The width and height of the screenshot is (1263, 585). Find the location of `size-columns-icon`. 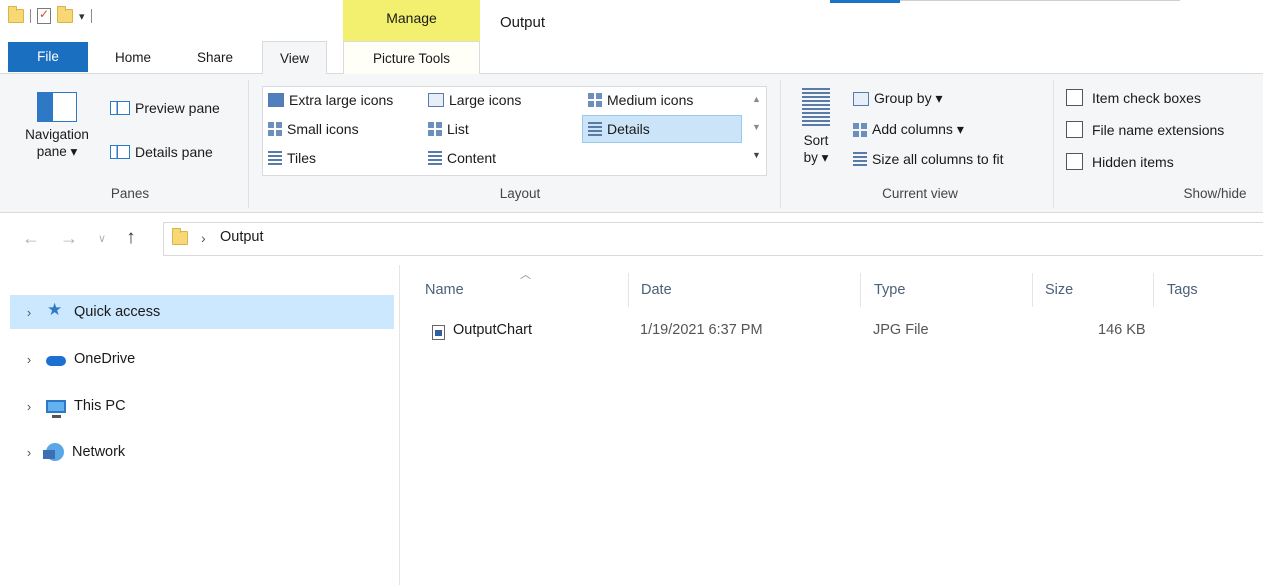

size-columns-icon is located at coordinates (860, 159).